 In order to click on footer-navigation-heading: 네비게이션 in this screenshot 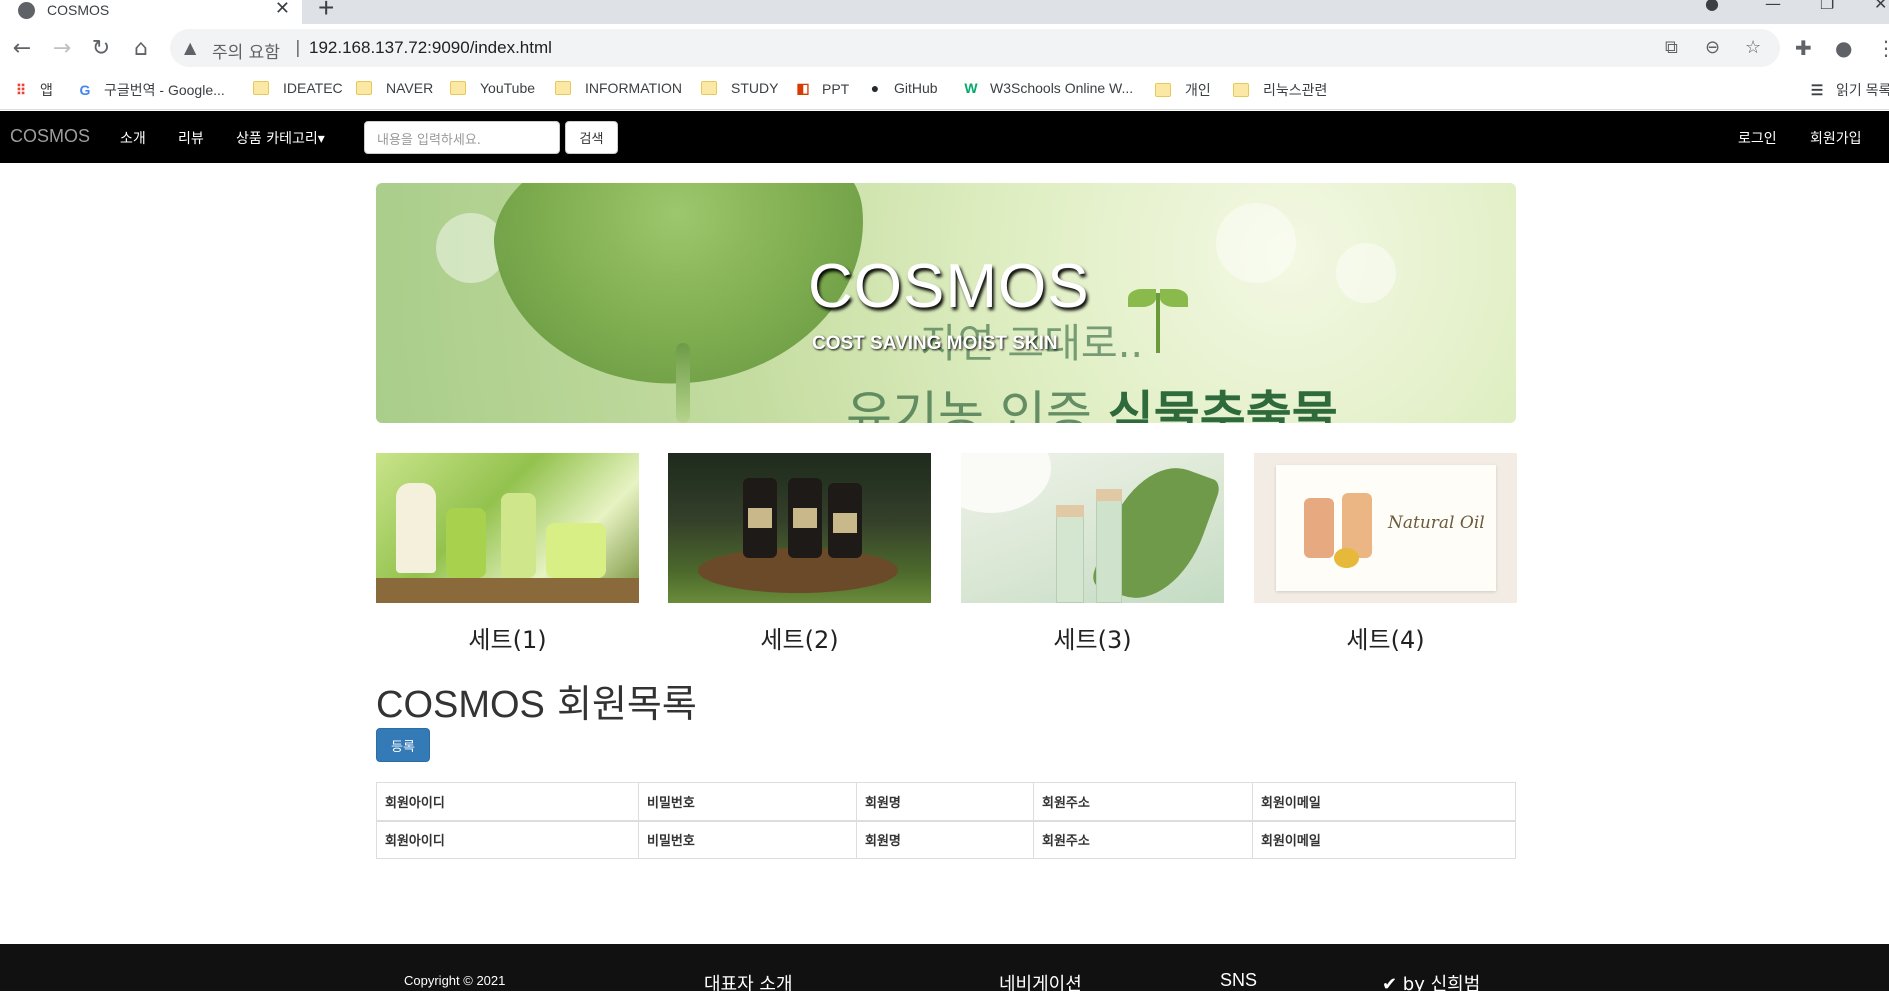, I will do `click(1040, 984)`.